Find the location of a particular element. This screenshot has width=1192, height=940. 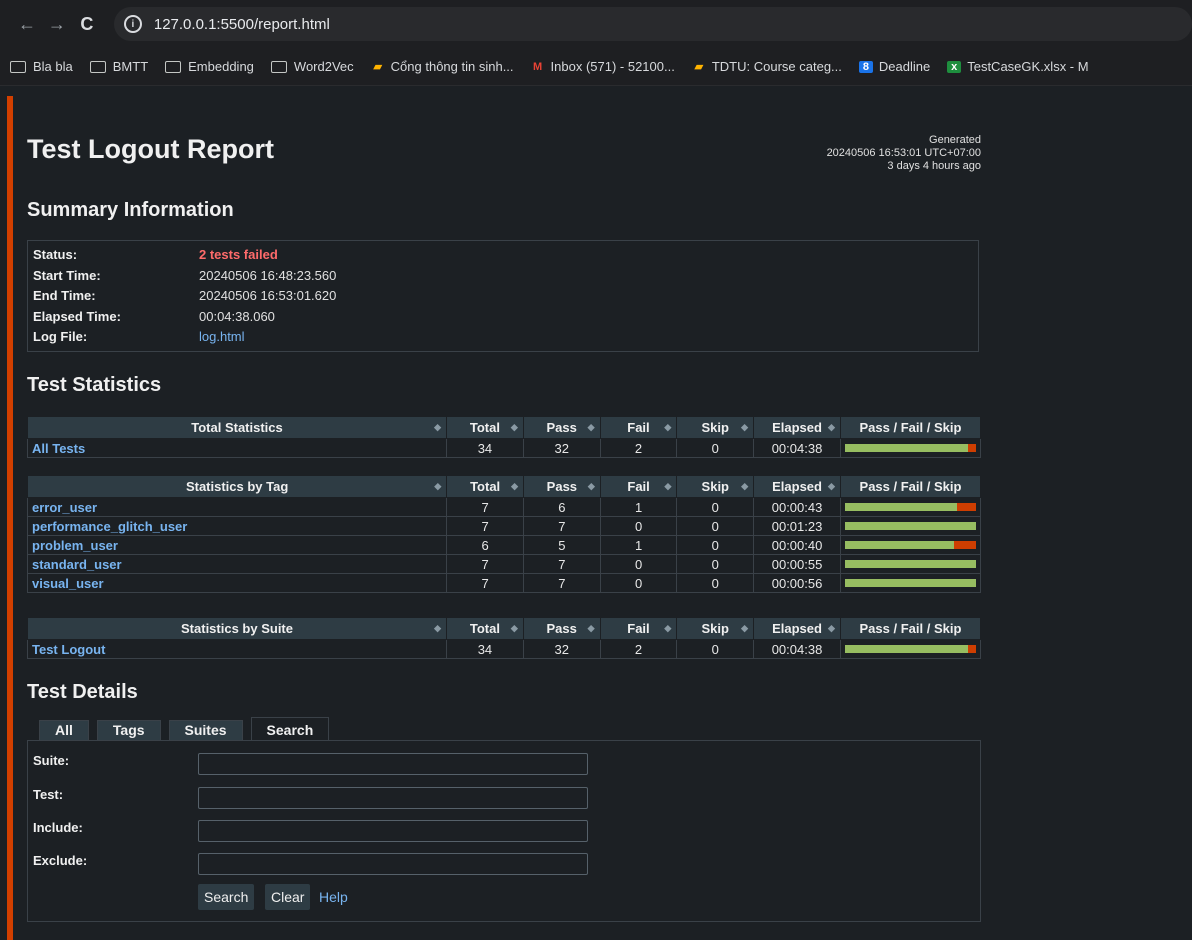

summary-label: End Time: is located at coordinates (64, 295).